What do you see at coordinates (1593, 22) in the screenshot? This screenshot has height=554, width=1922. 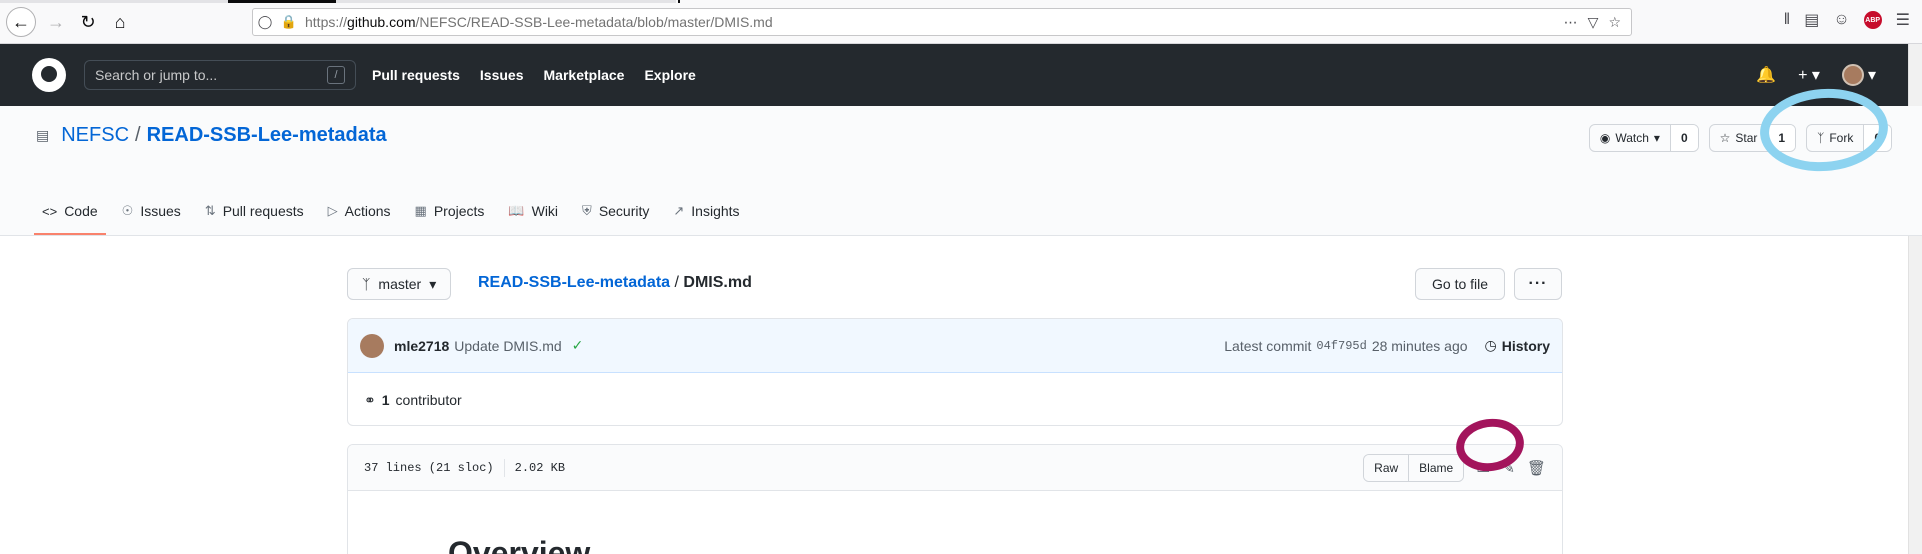 I see `pocket-icon: ▽` at bounding box center [1593, 22].